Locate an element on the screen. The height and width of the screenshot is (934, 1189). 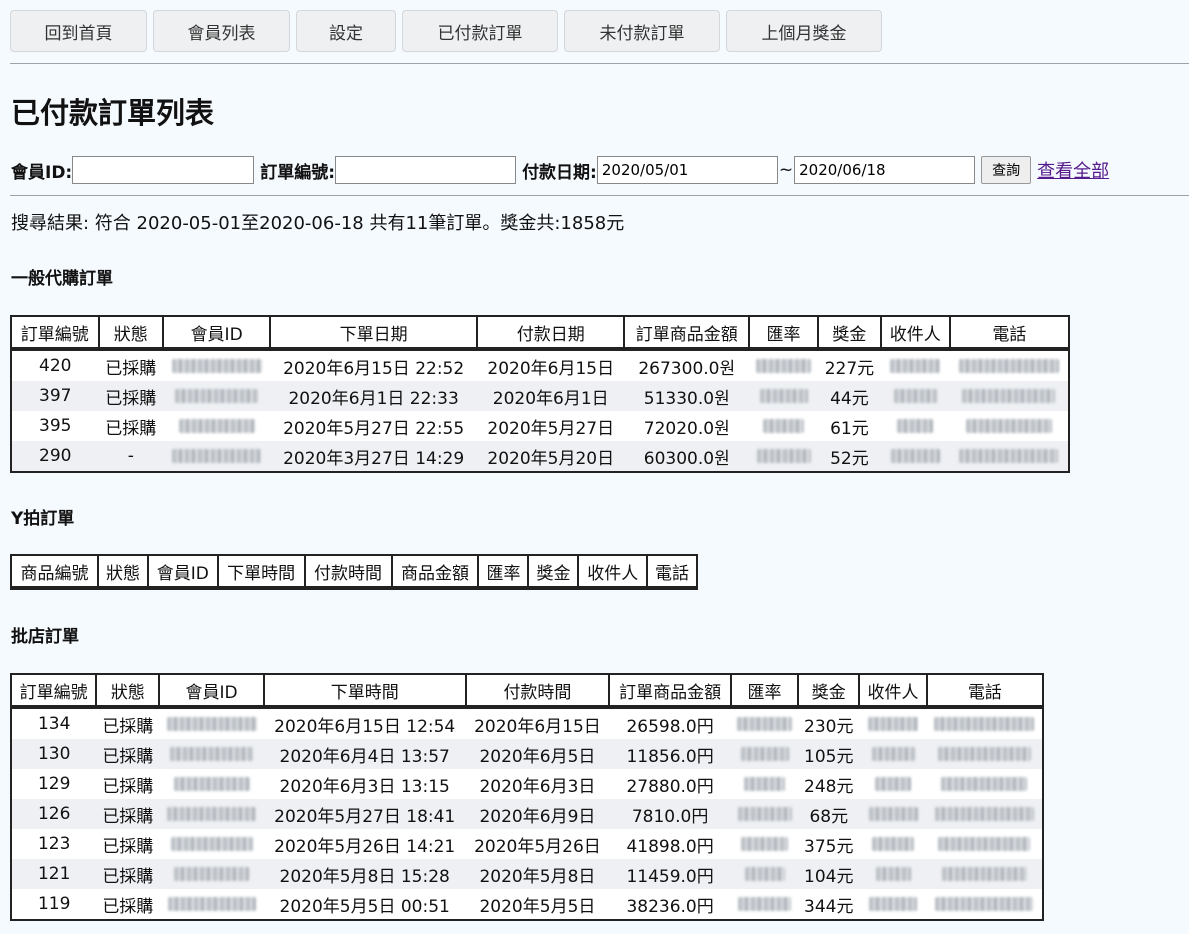
amount-cell: 11459.0円 is located at coordinates (670, 874).